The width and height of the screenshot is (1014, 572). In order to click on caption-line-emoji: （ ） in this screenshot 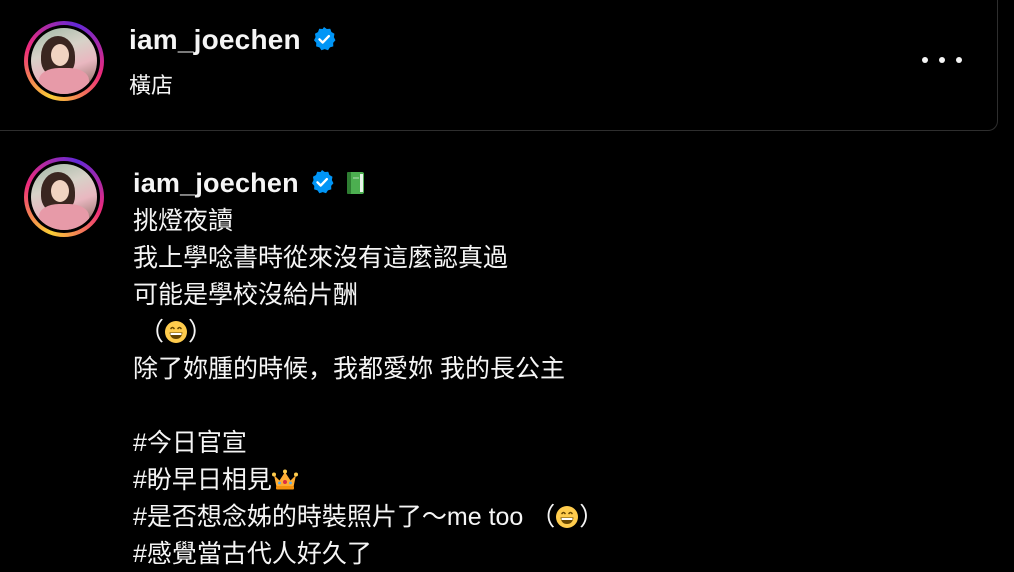, I will do `click(563, 332)`.